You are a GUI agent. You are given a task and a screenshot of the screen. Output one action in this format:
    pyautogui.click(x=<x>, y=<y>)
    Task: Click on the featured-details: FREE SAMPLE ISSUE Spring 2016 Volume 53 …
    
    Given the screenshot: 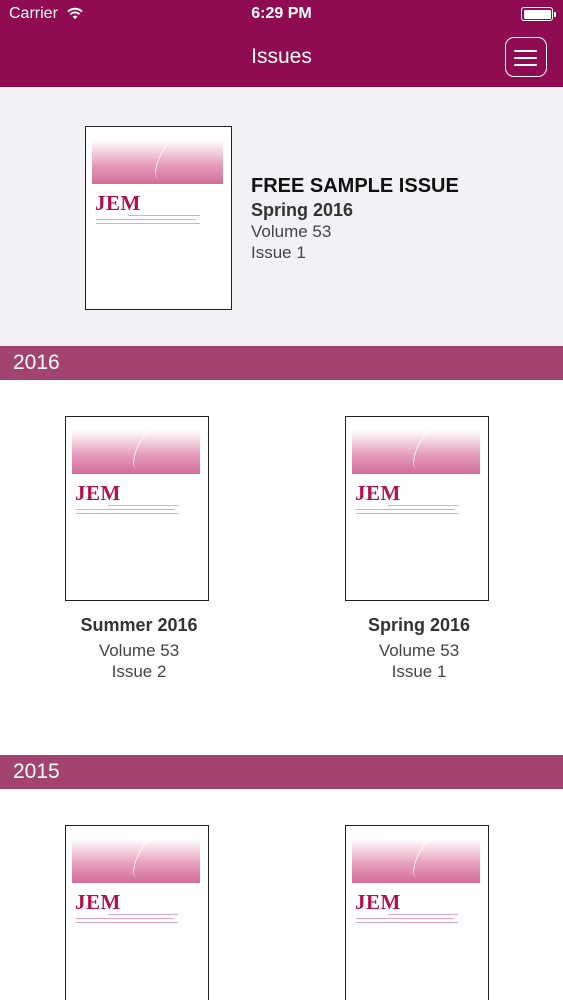 What is the action you would take?
    pyautogui.click(x=355, y=219)
    